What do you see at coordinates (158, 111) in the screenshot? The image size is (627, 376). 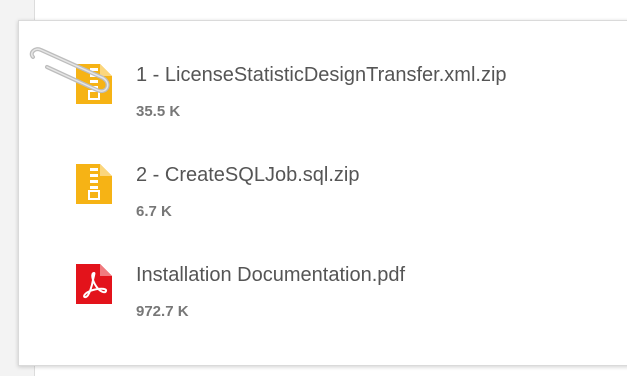 I see `file-size: 35.5 K` at bounding box center [158, 111].